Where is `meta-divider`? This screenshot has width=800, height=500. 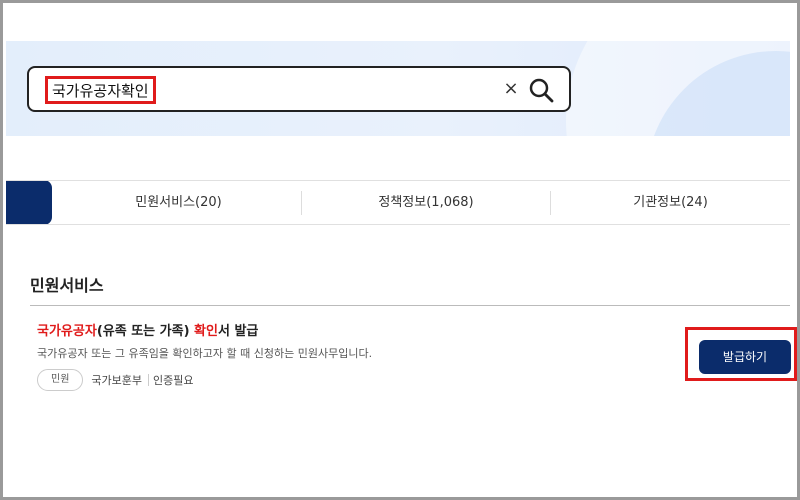 meta-divider is located at coordinates (149, 380).